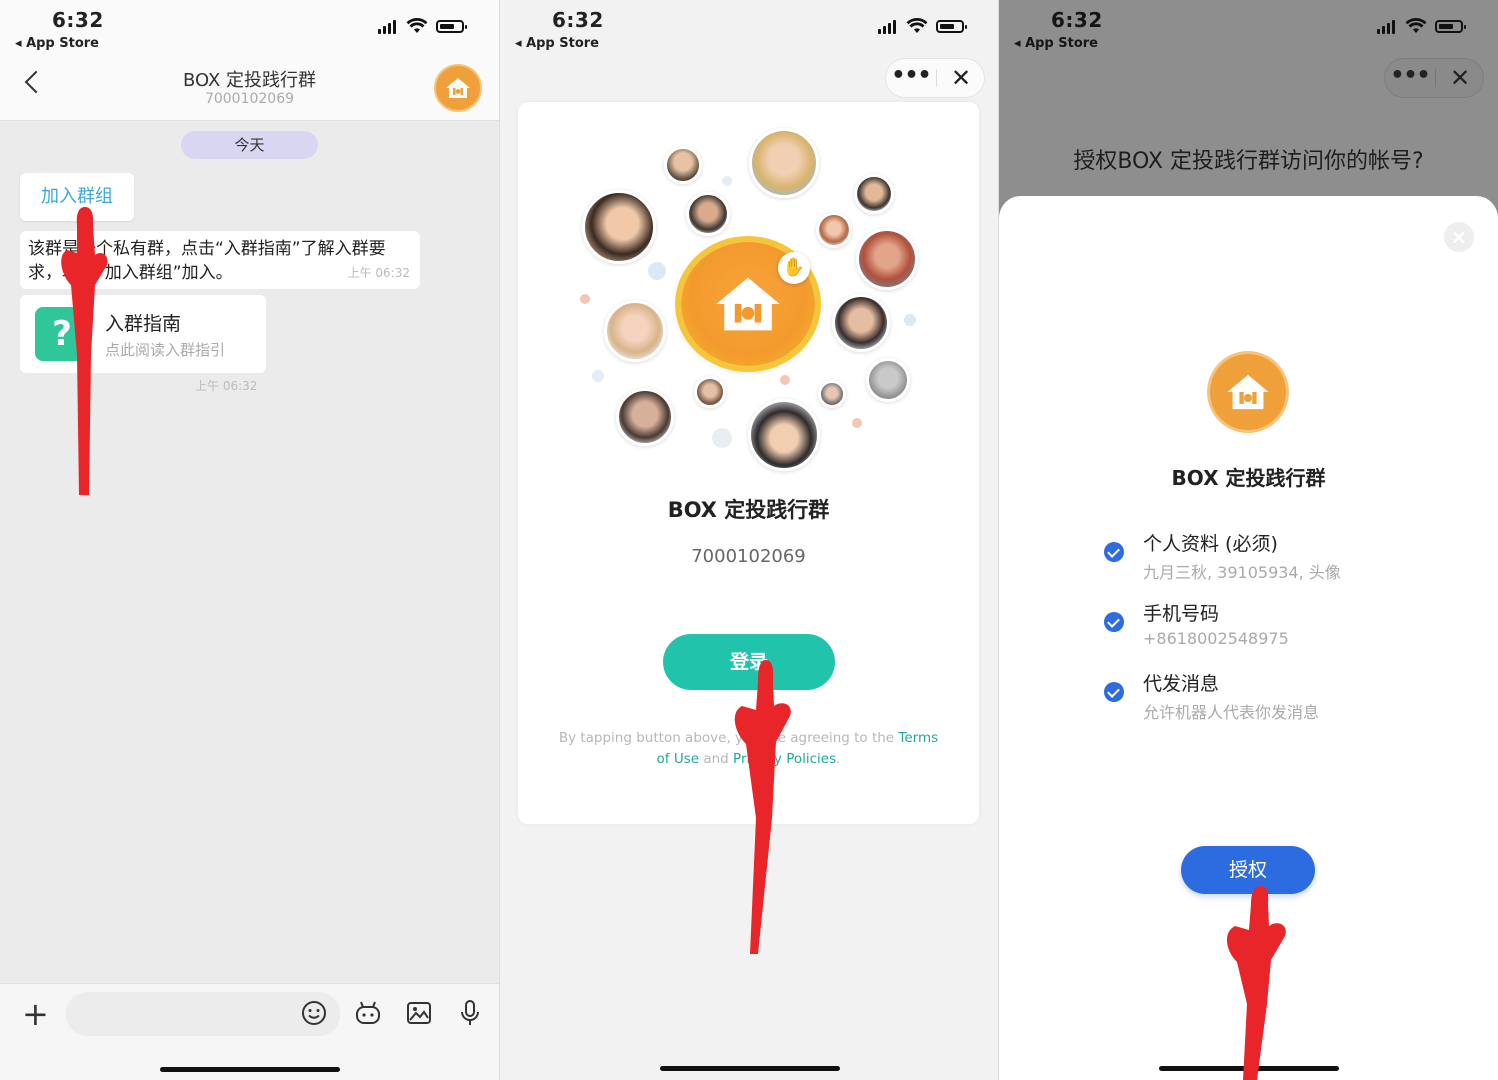  I want to click on card-description: 点此阅读入群指引, so click(165, 350).